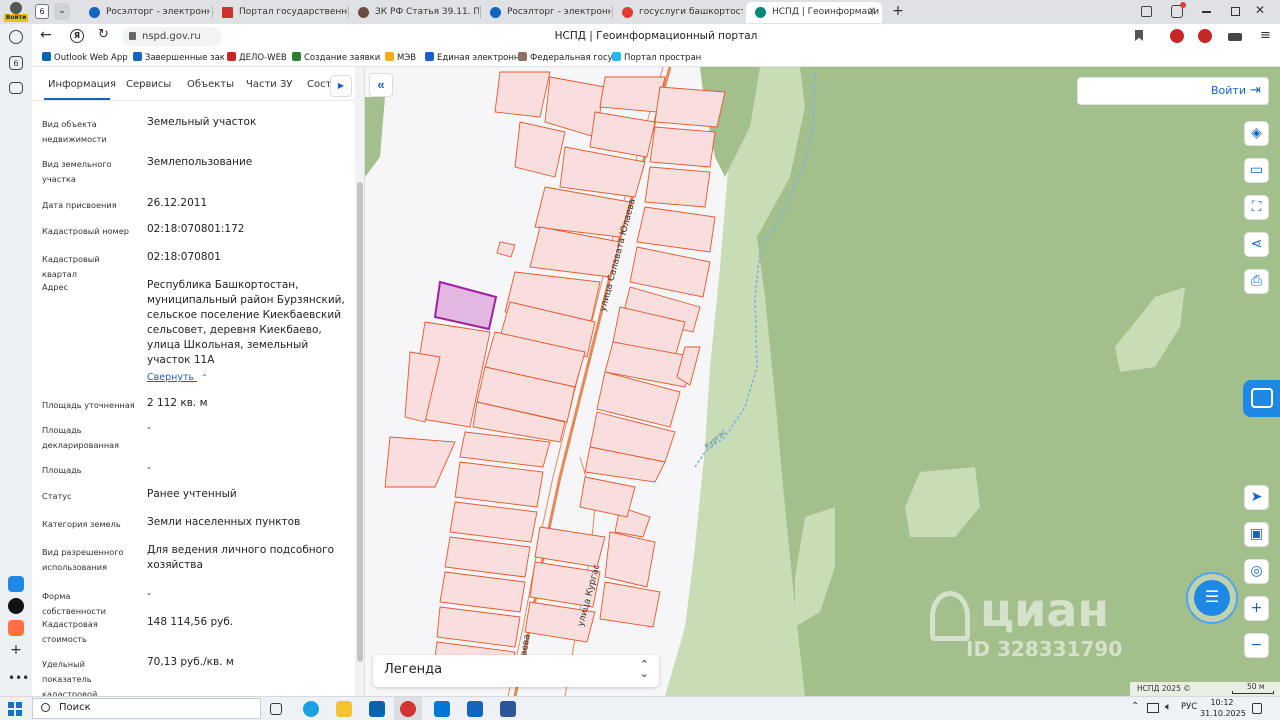 This screenshot has width=1280, height=720. I want to click on layers-button: ◈, so click(1256, 133).